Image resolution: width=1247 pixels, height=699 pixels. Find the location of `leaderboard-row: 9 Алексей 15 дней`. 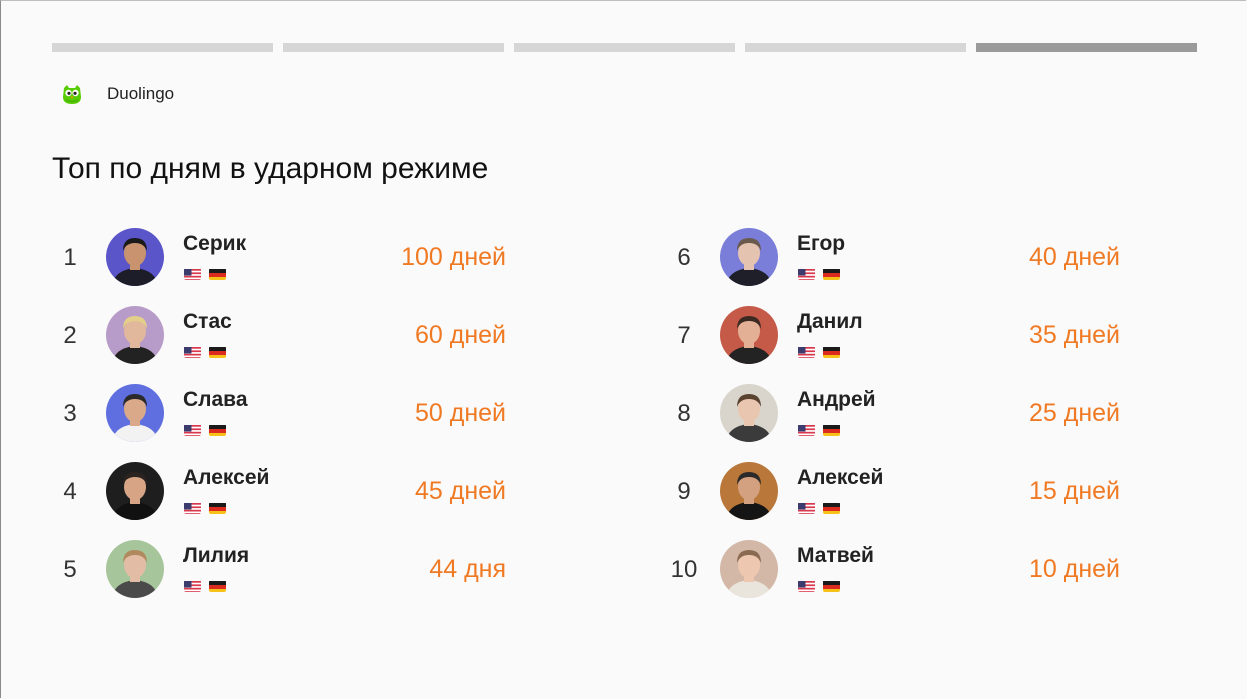

leaderboard-row: 9 Алексей 15 дней is located at coordinates (901, 492).